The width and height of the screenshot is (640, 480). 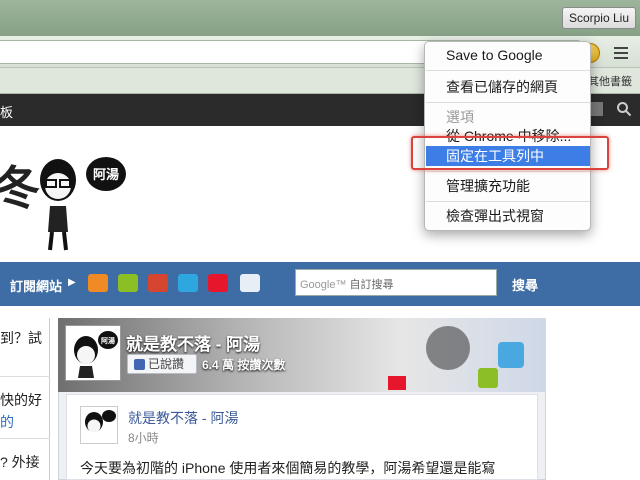 What do you see at coordinates (508, 87) in the screenshot?
I see `menu-item-view-saved-pages: 查看已儲存的網頁` at bounding box center [508, 87].